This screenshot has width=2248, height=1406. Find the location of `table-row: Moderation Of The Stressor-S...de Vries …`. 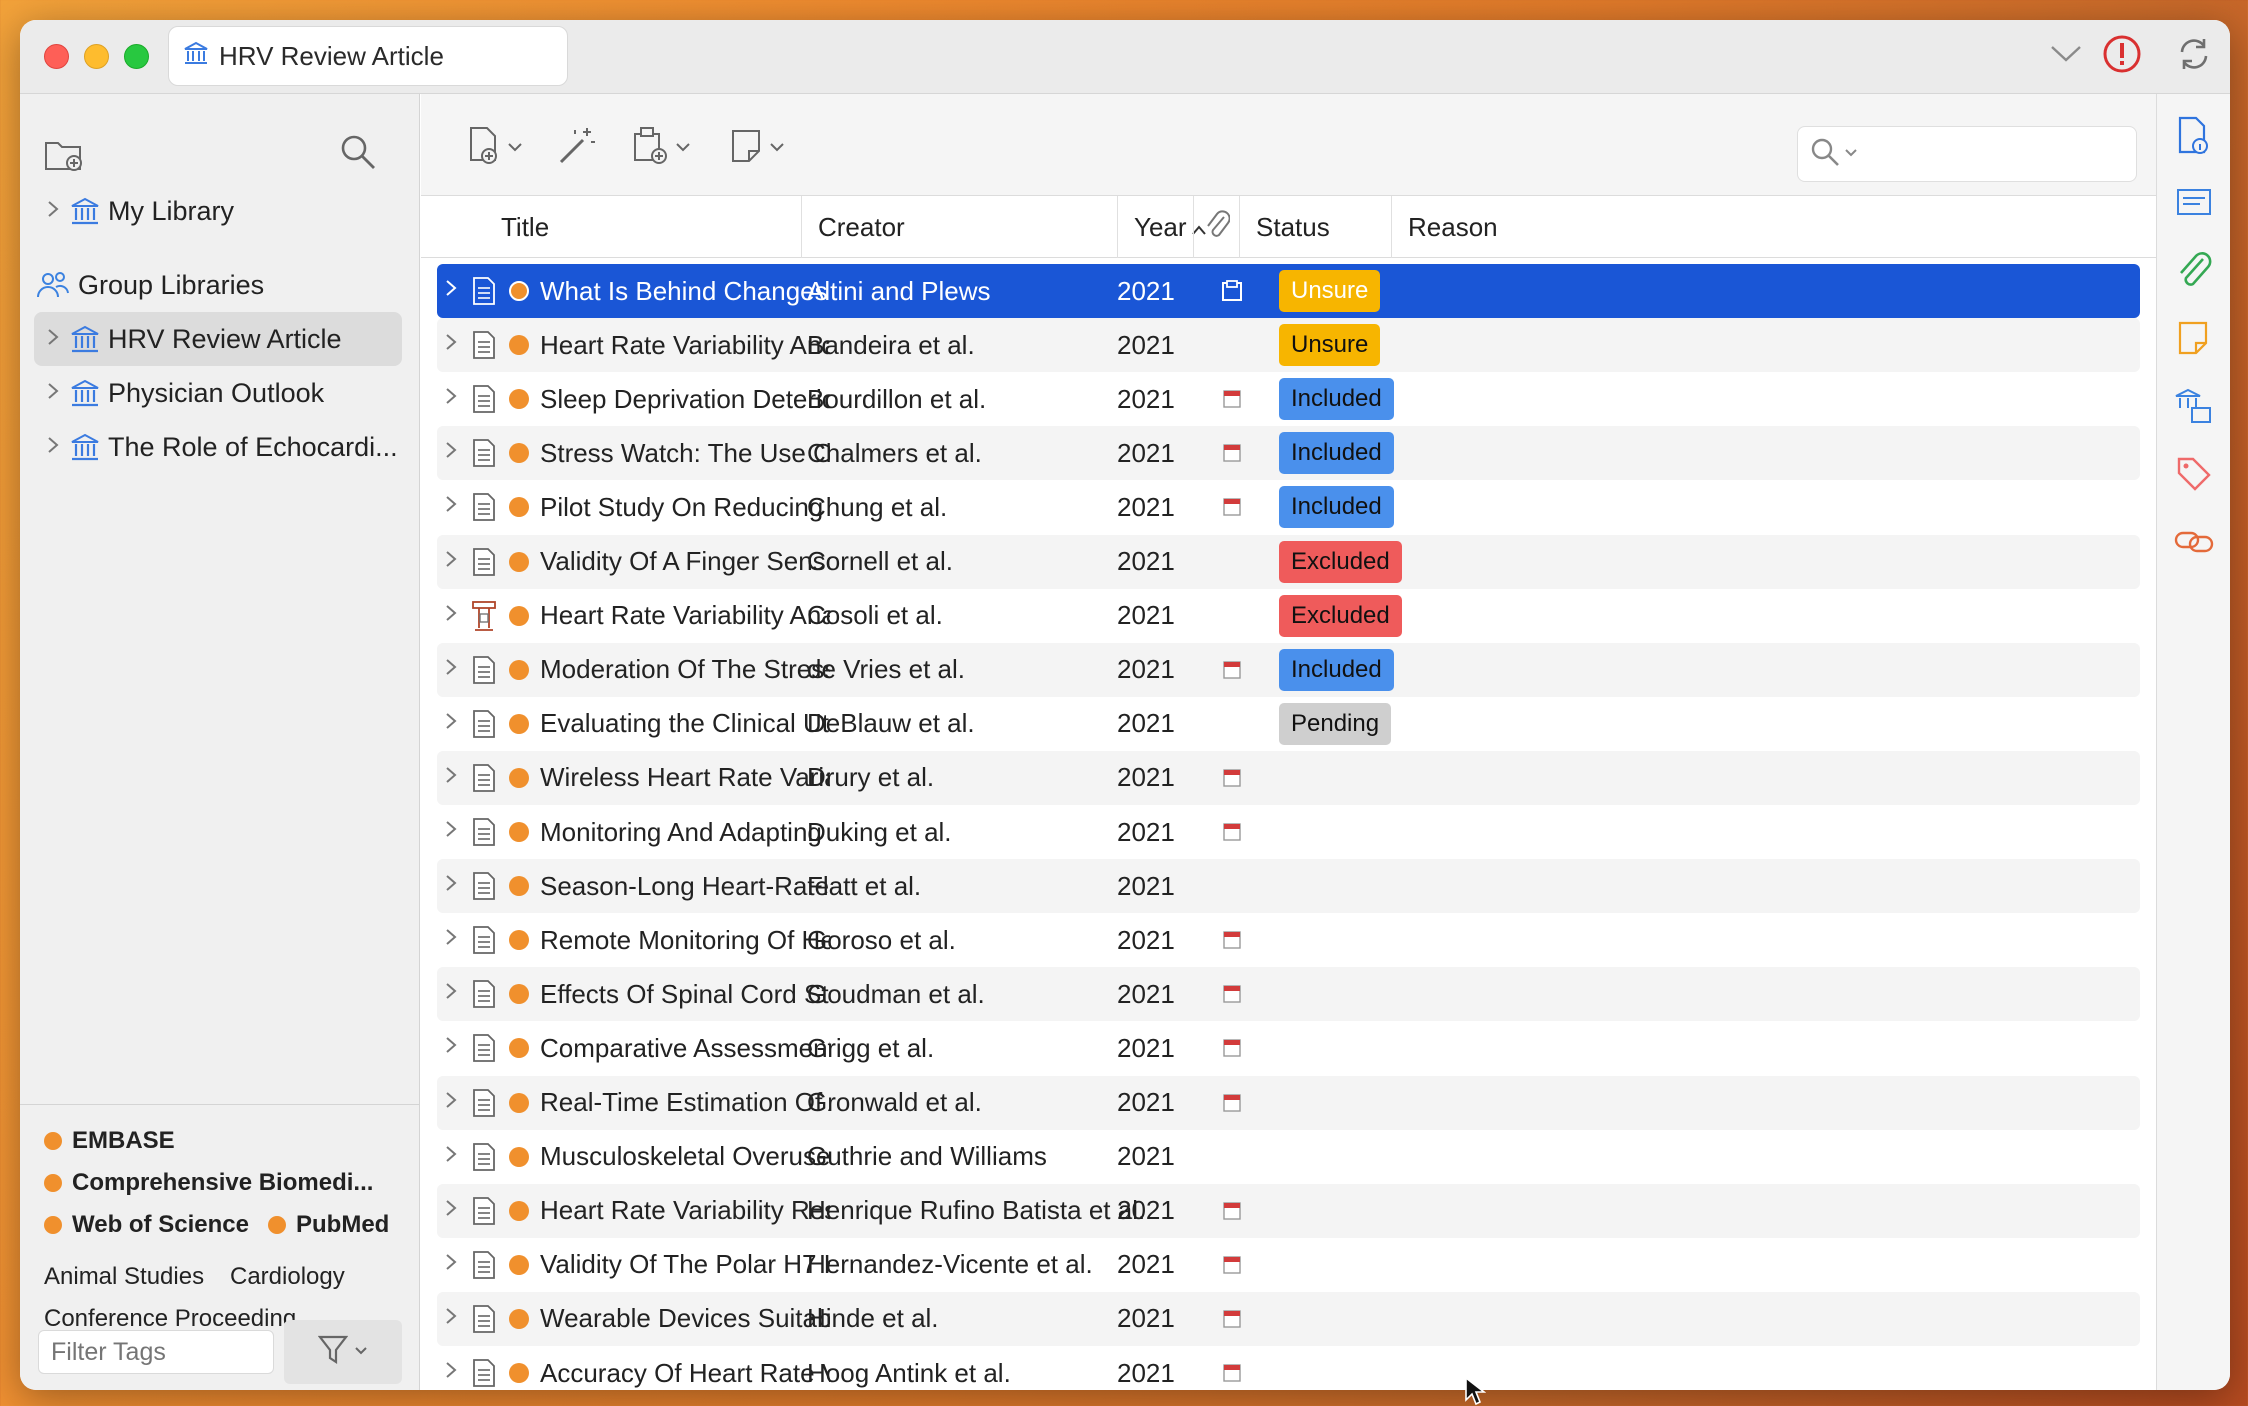

table-row: Moderation Of The Stressor-S...de Vries … is located at coordinates (1288, 669).